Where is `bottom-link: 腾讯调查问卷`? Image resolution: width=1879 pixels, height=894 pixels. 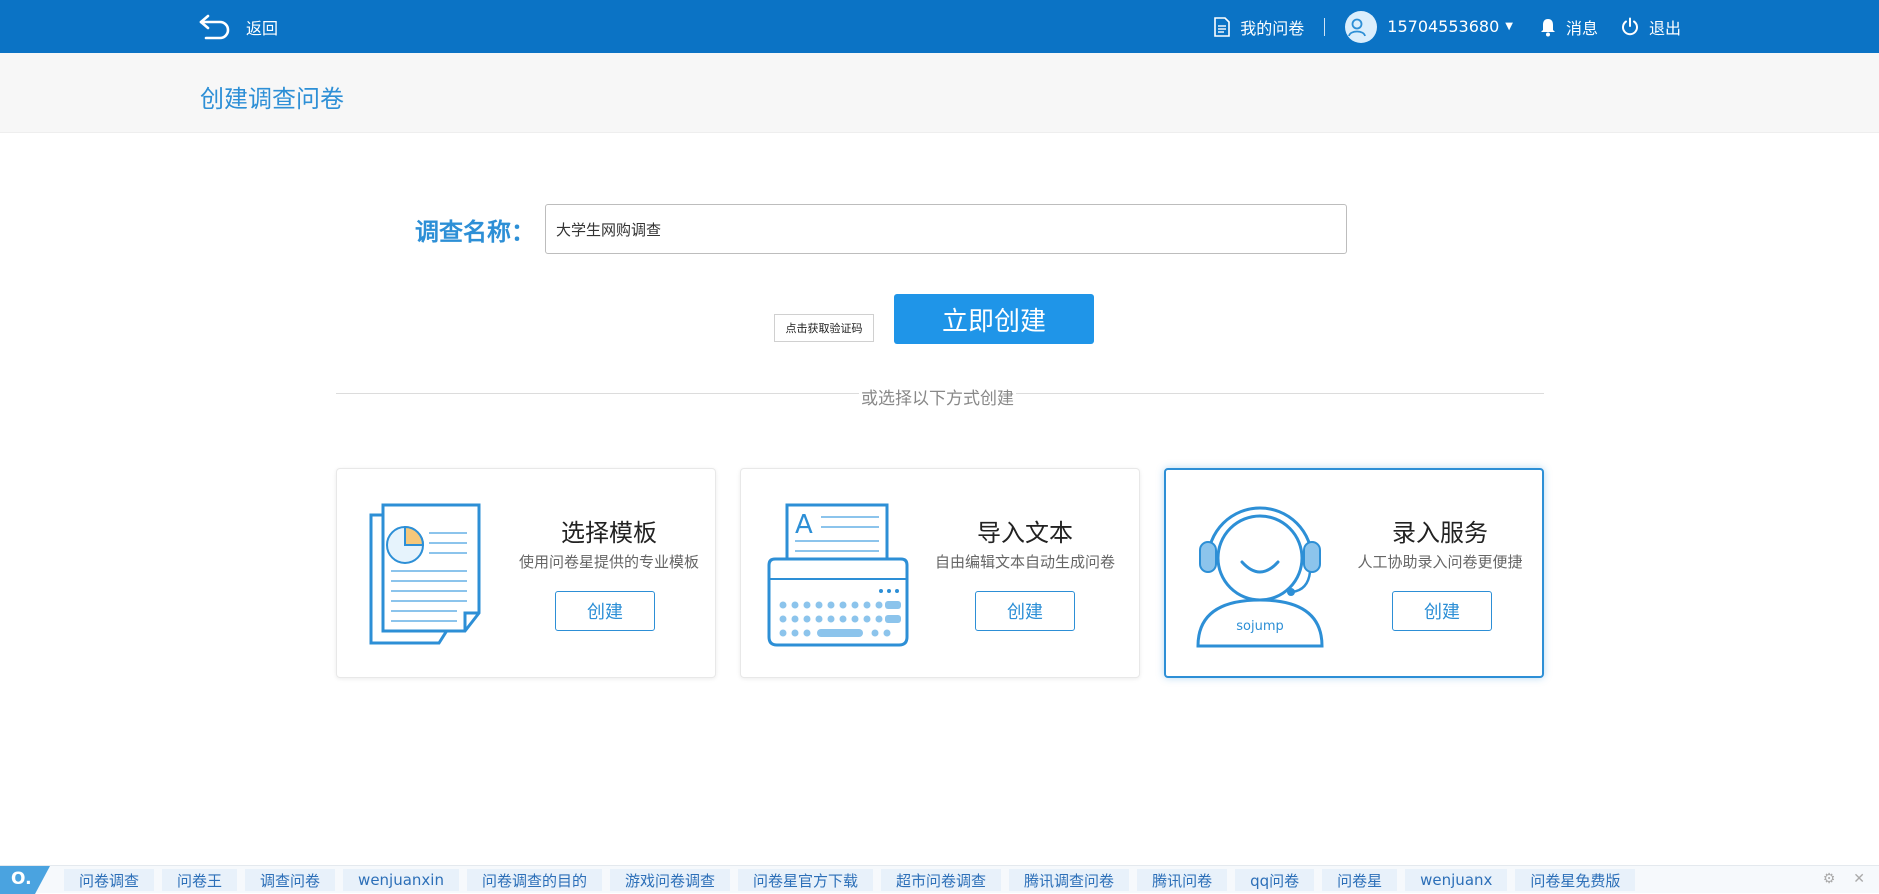 bottom-link: 腾讯调查问卷 is located at coordinates (1069, 880).